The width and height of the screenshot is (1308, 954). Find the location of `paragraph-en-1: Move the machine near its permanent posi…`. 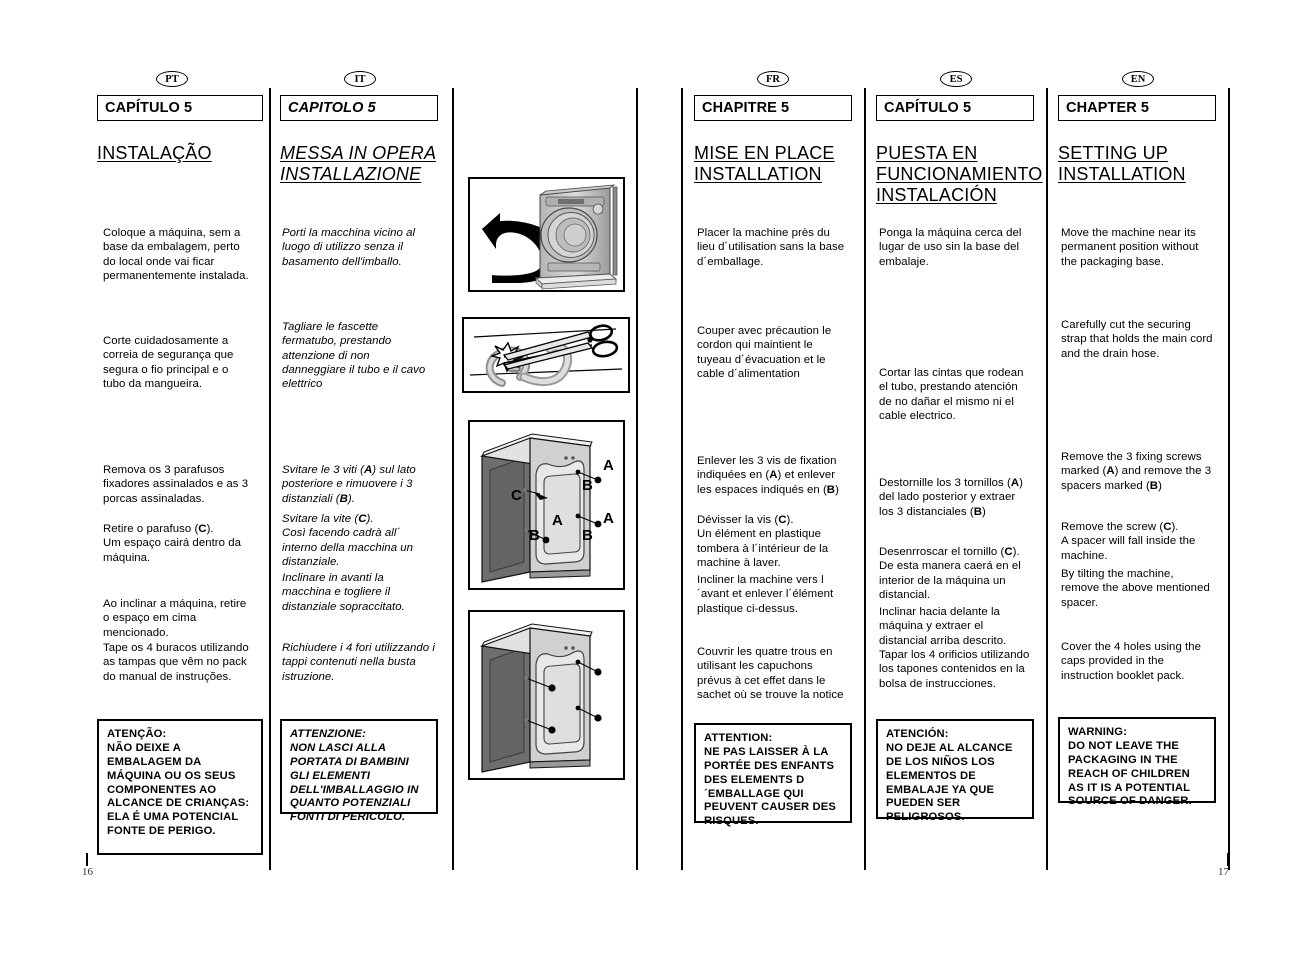

paragraph-en-1: Move the machine near its permanent posi… is located at coordinates (1130, 247).